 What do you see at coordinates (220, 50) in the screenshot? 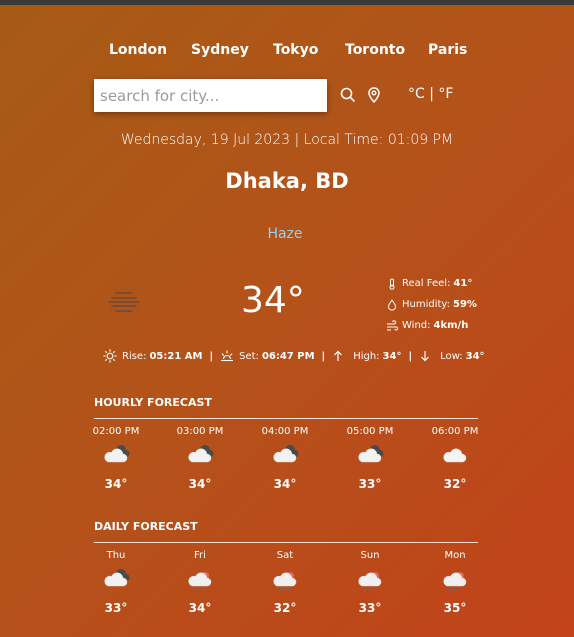
I see `city-link-sydney: Sydney` at bounding box center [220, 50].